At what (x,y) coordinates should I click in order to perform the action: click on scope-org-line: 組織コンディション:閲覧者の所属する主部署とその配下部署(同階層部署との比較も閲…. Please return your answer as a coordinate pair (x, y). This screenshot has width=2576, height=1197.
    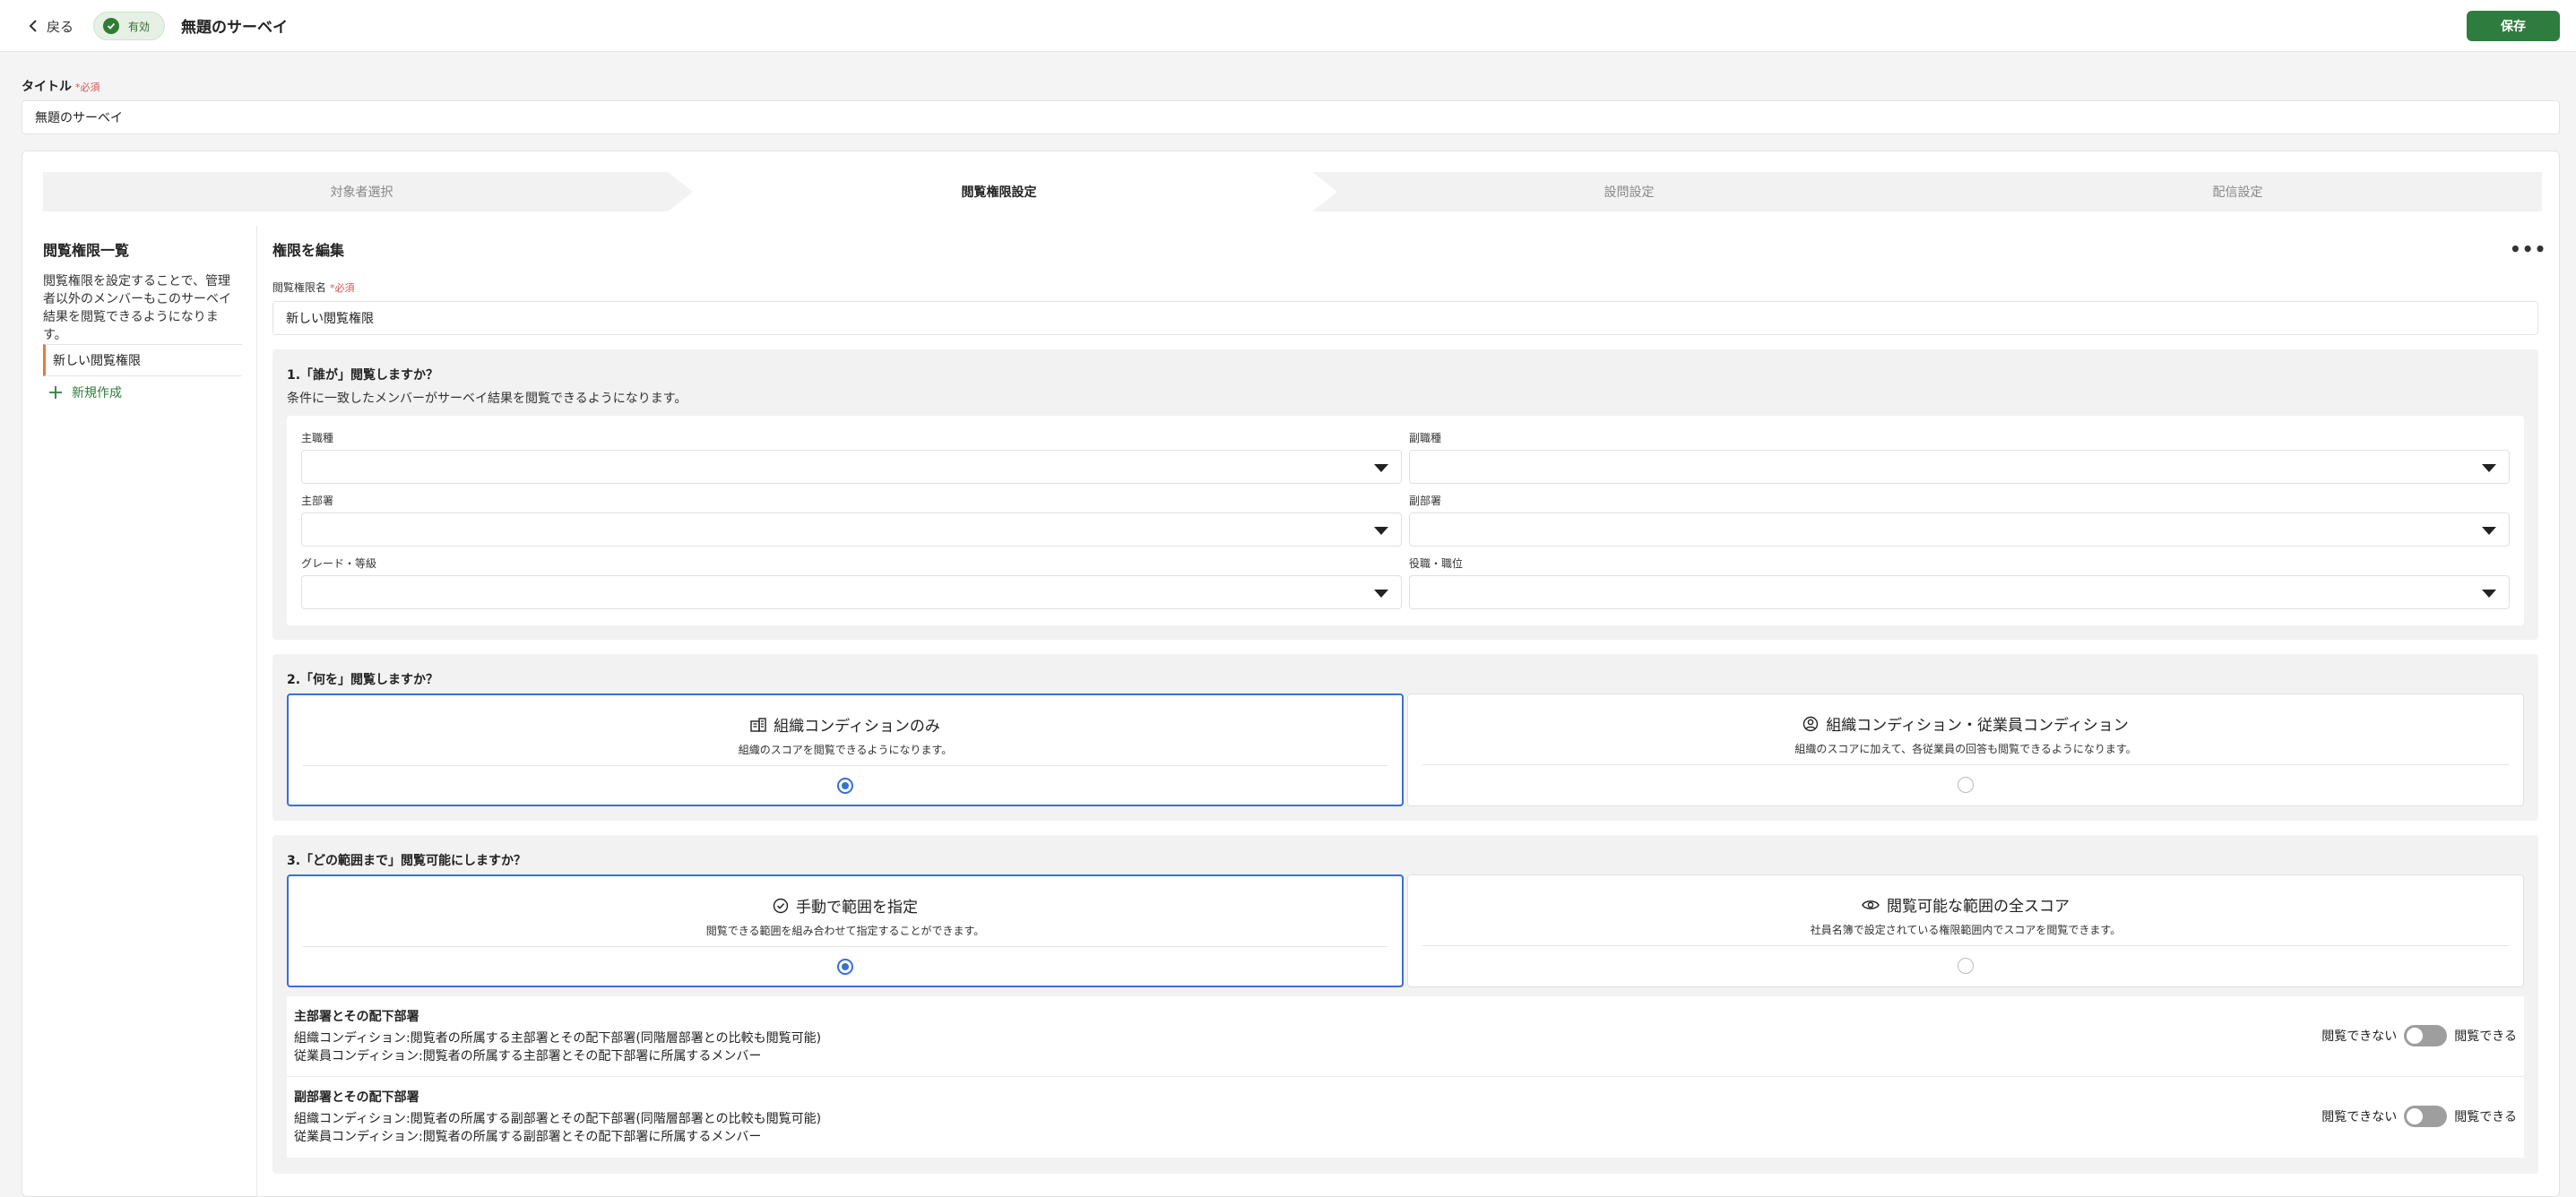
    Looking at the image, I should click on (558, 1038).